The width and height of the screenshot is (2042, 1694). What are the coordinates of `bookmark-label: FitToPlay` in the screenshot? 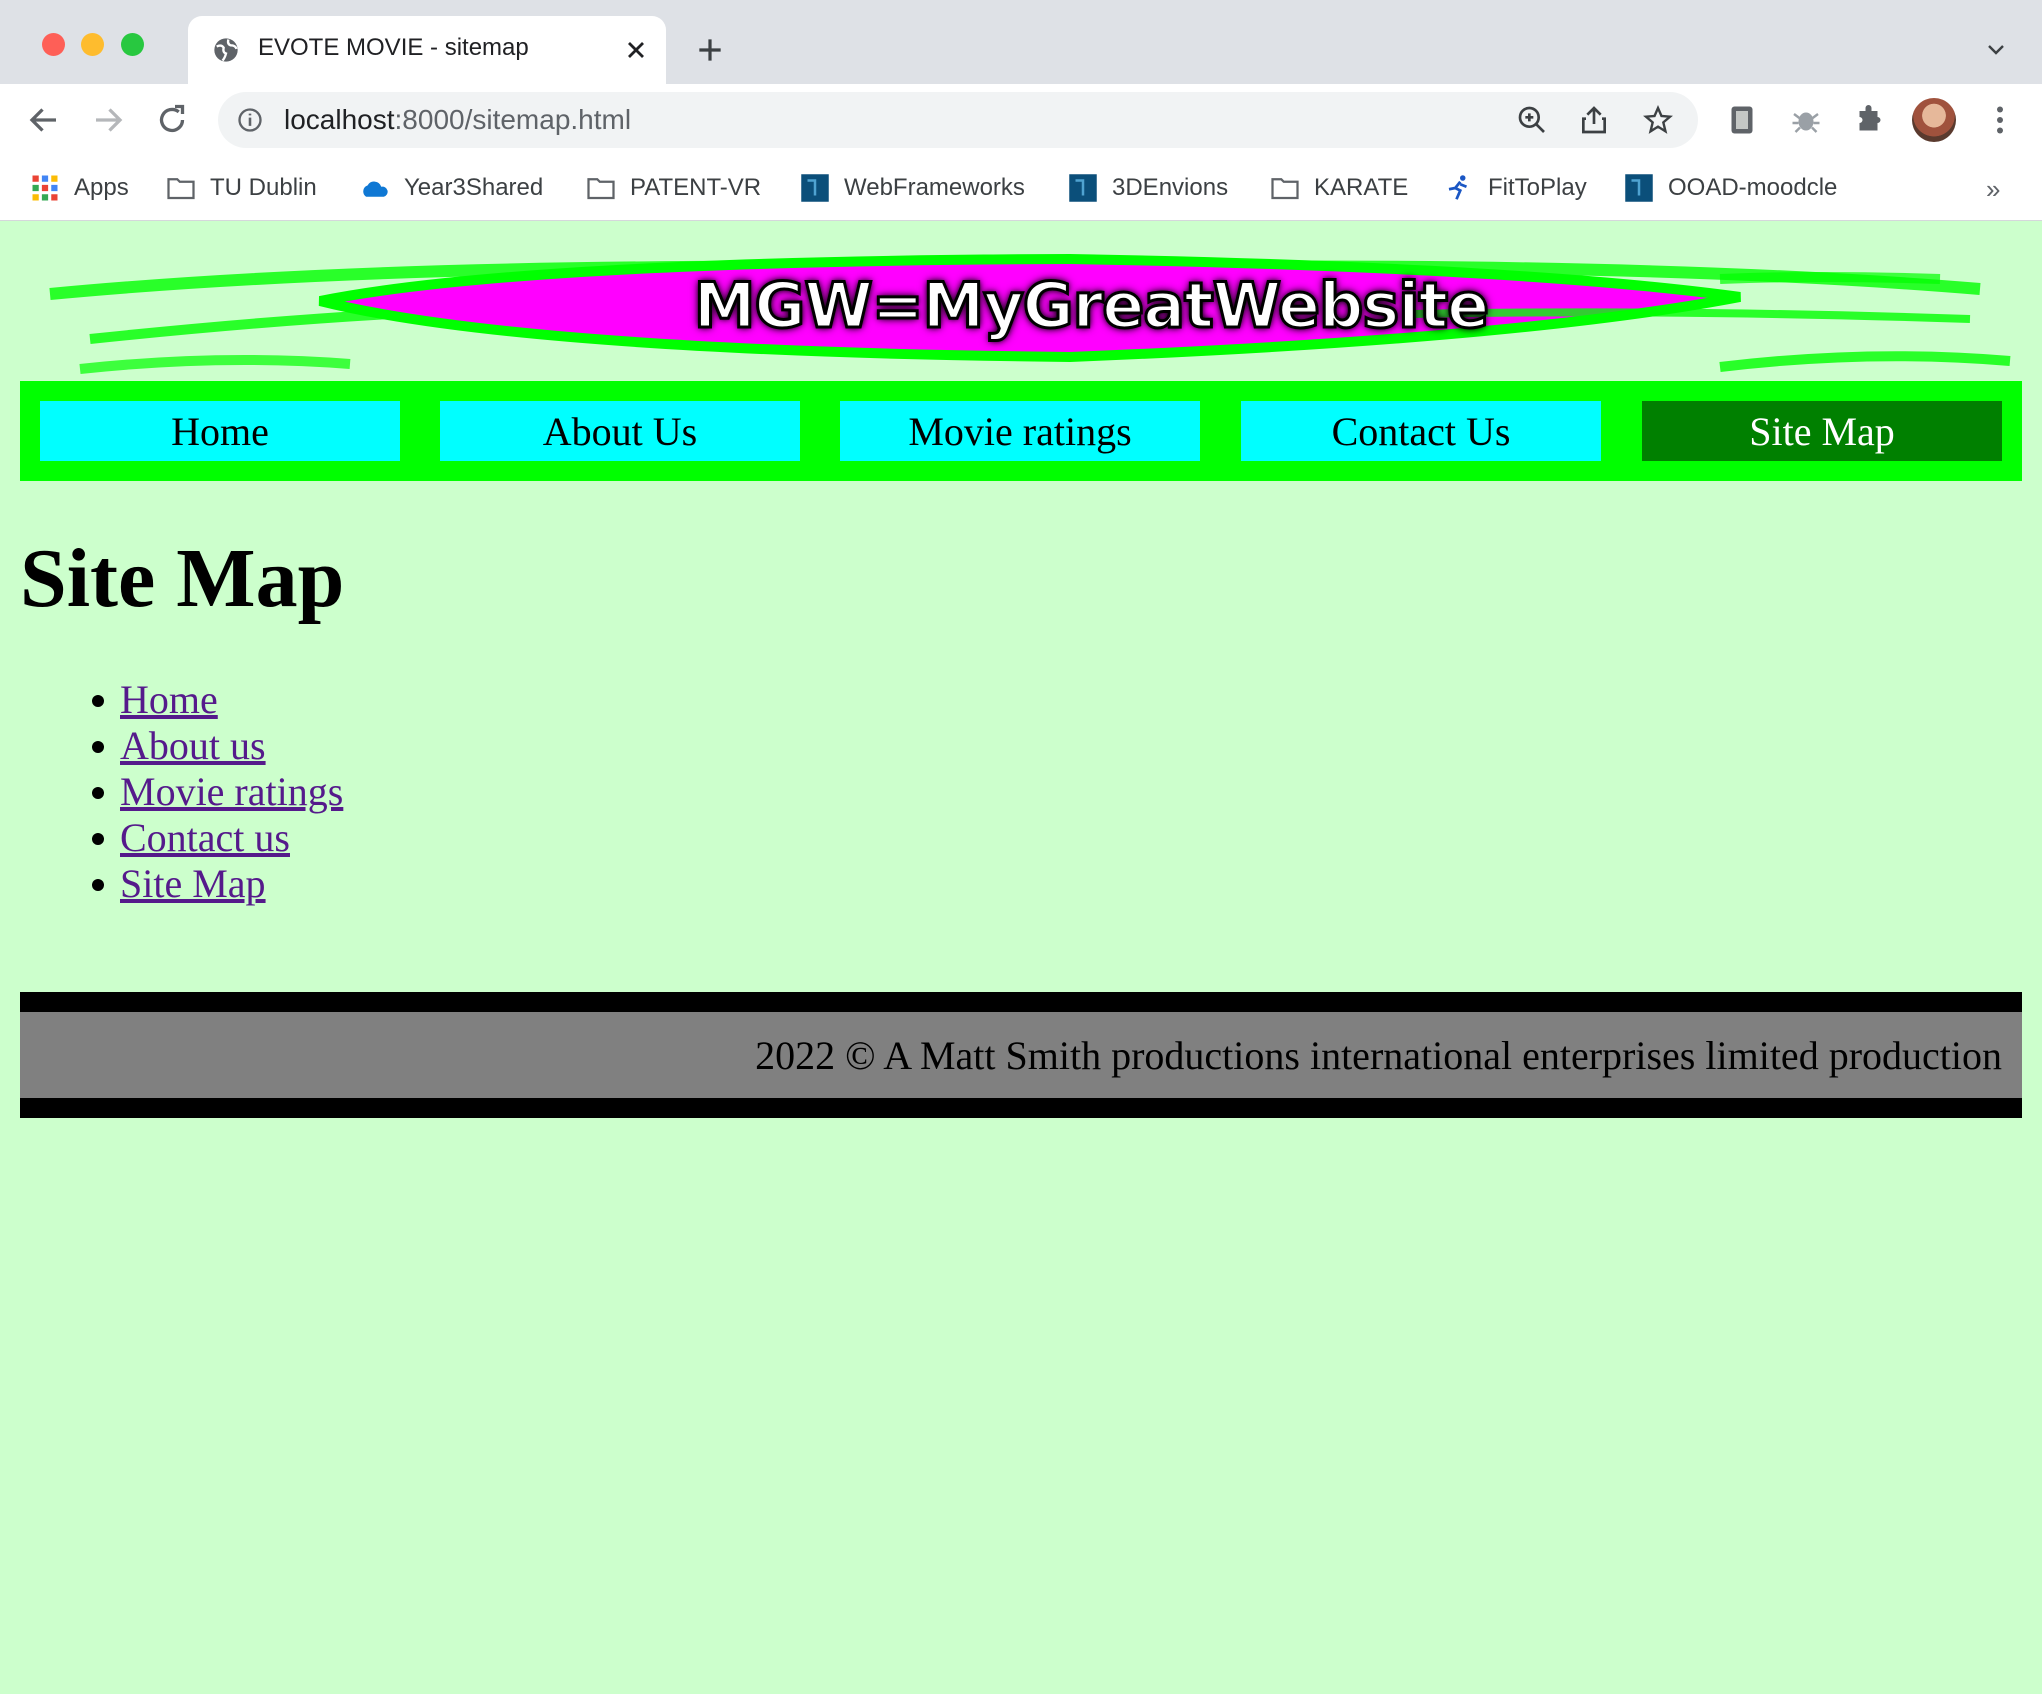 It's located at (1537, 187).